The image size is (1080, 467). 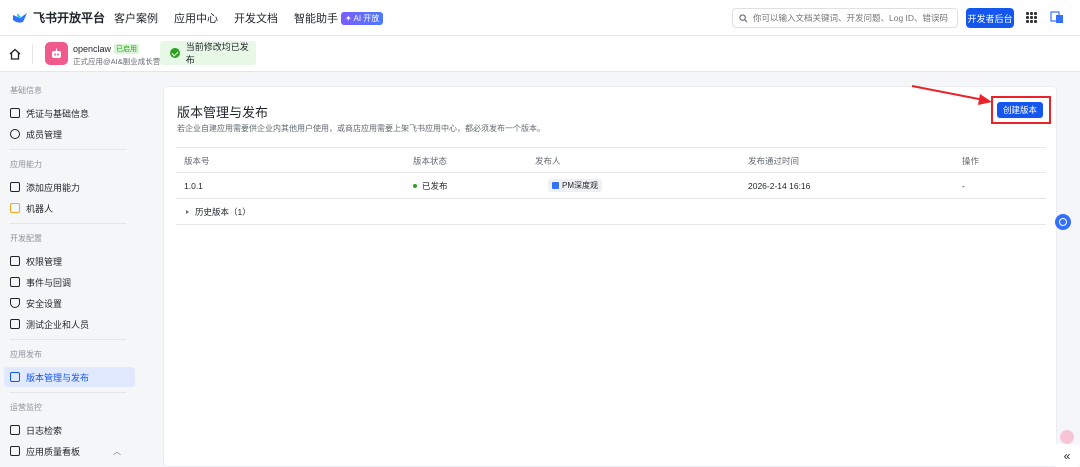 What do you see at coordinates (316, 18) in the screenshot?
I see `nav-ai-assistant-label: 智能助手` at bounding box center [316, 18].